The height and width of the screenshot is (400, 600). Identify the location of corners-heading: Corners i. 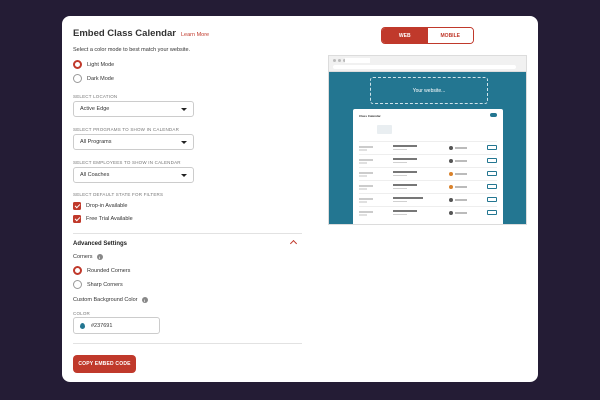
(88, 257).